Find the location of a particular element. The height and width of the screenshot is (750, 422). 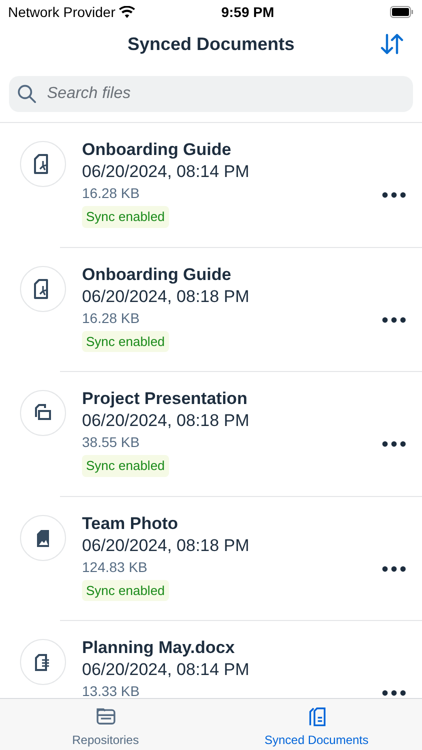

tab-bar-item: Synced Documents is located at coordinates (316, 724).